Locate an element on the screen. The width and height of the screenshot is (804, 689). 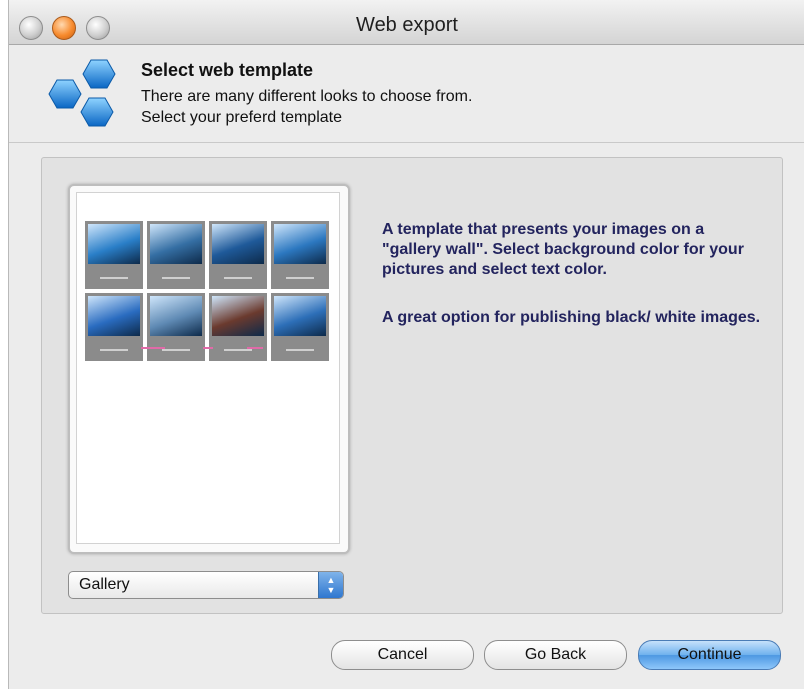
template-select-value: Gallery is located at coordinates (104, 584).